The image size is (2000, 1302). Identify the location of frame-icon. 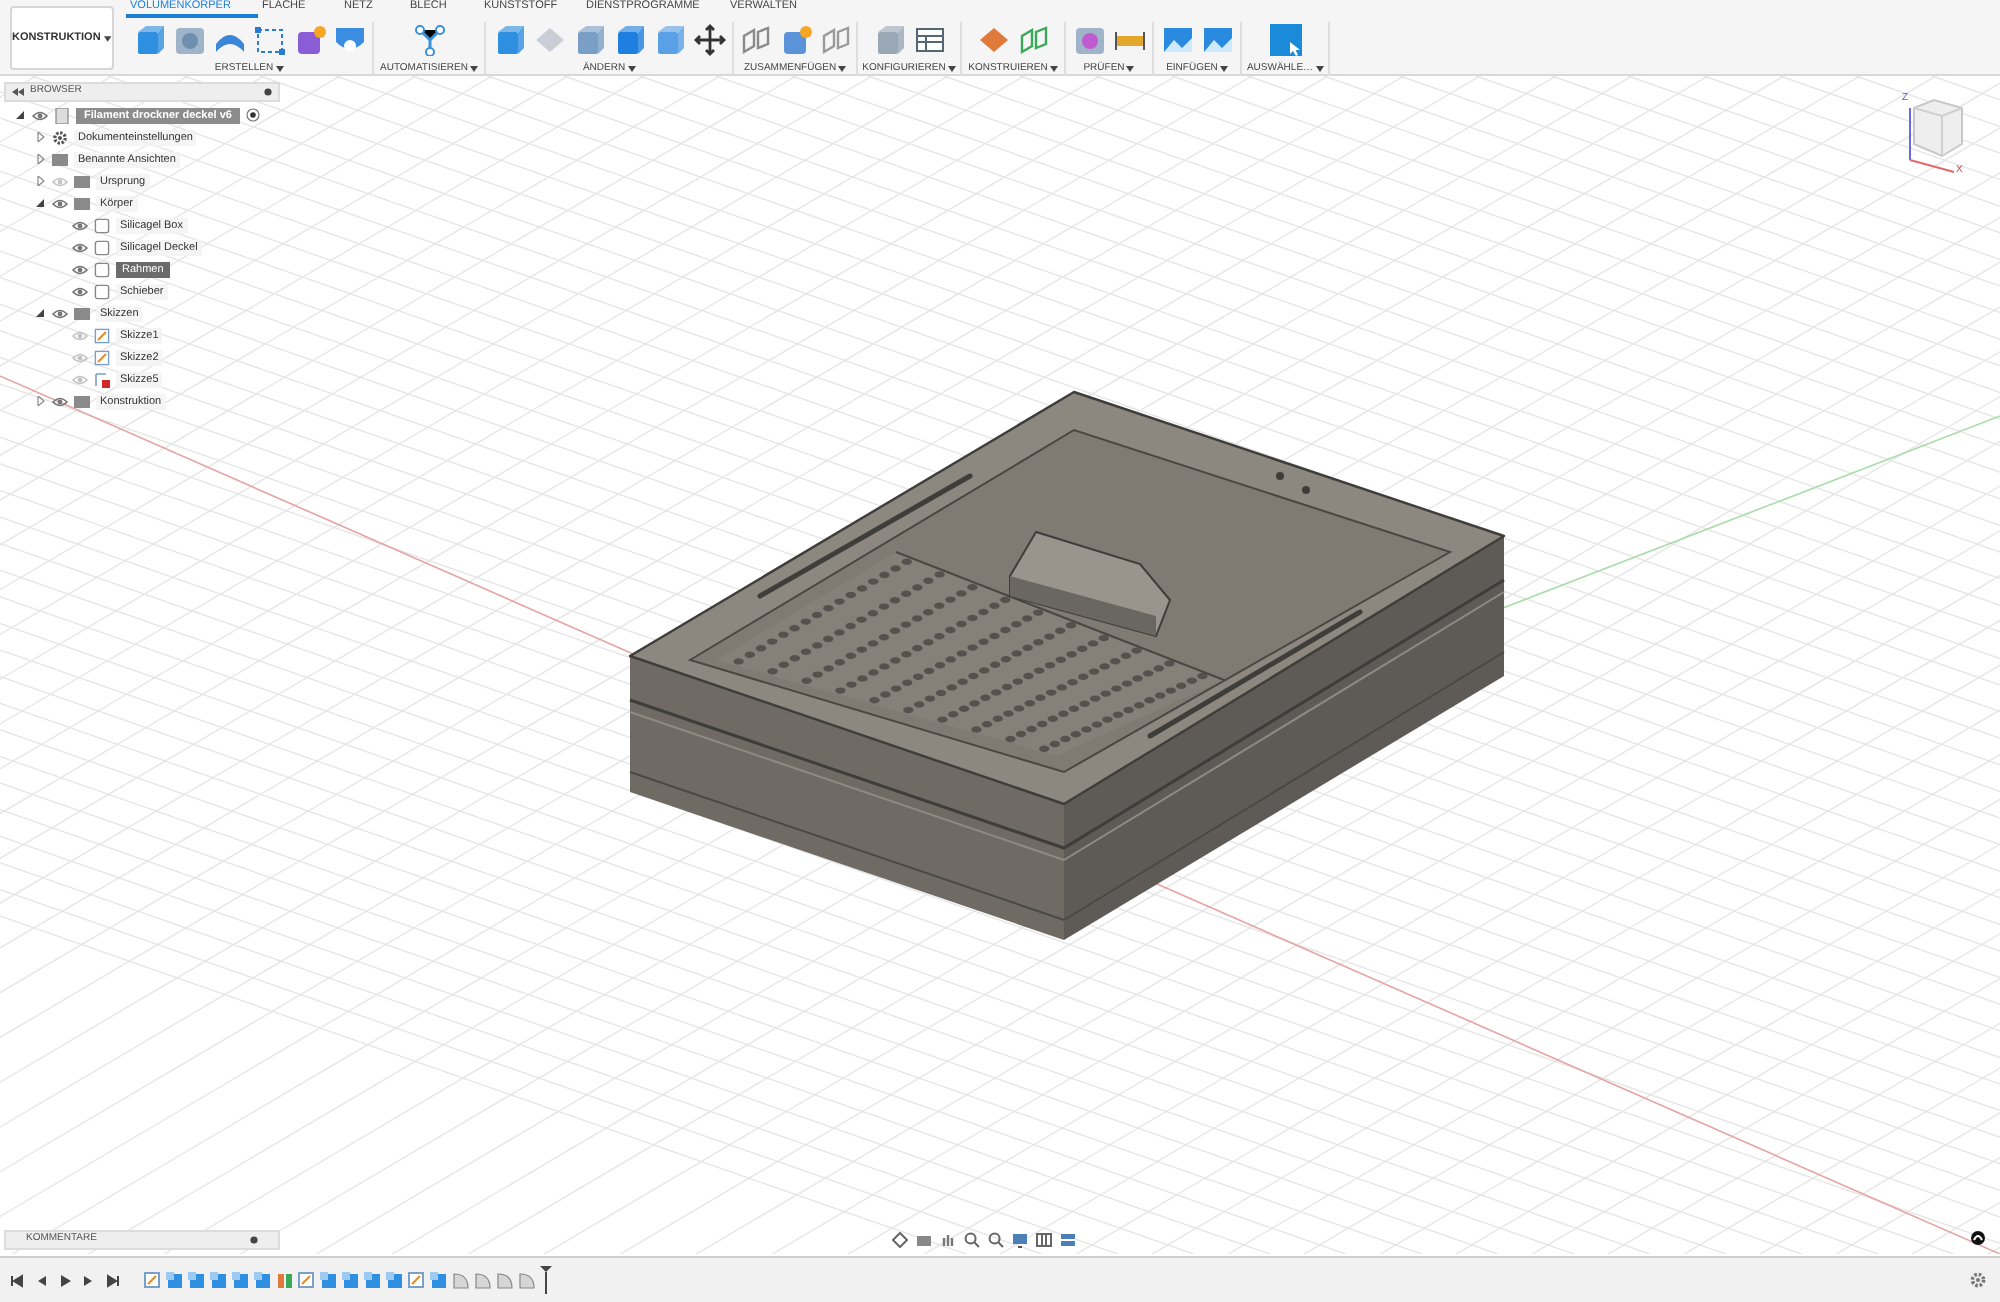
(269, 40).